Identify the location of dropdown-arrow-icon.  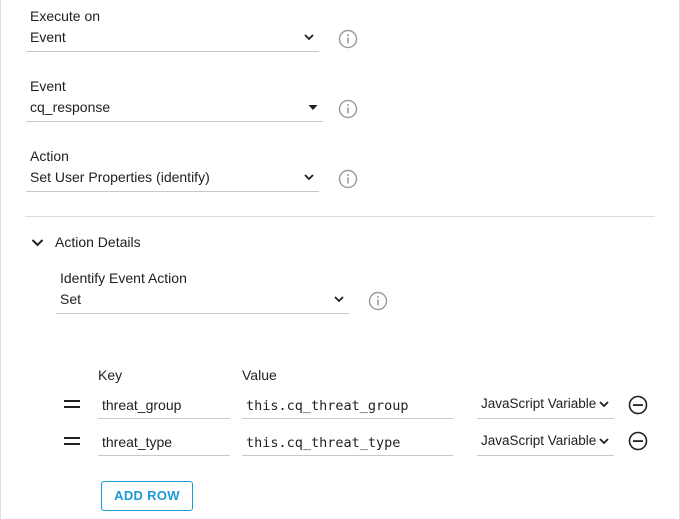
(313, 107).